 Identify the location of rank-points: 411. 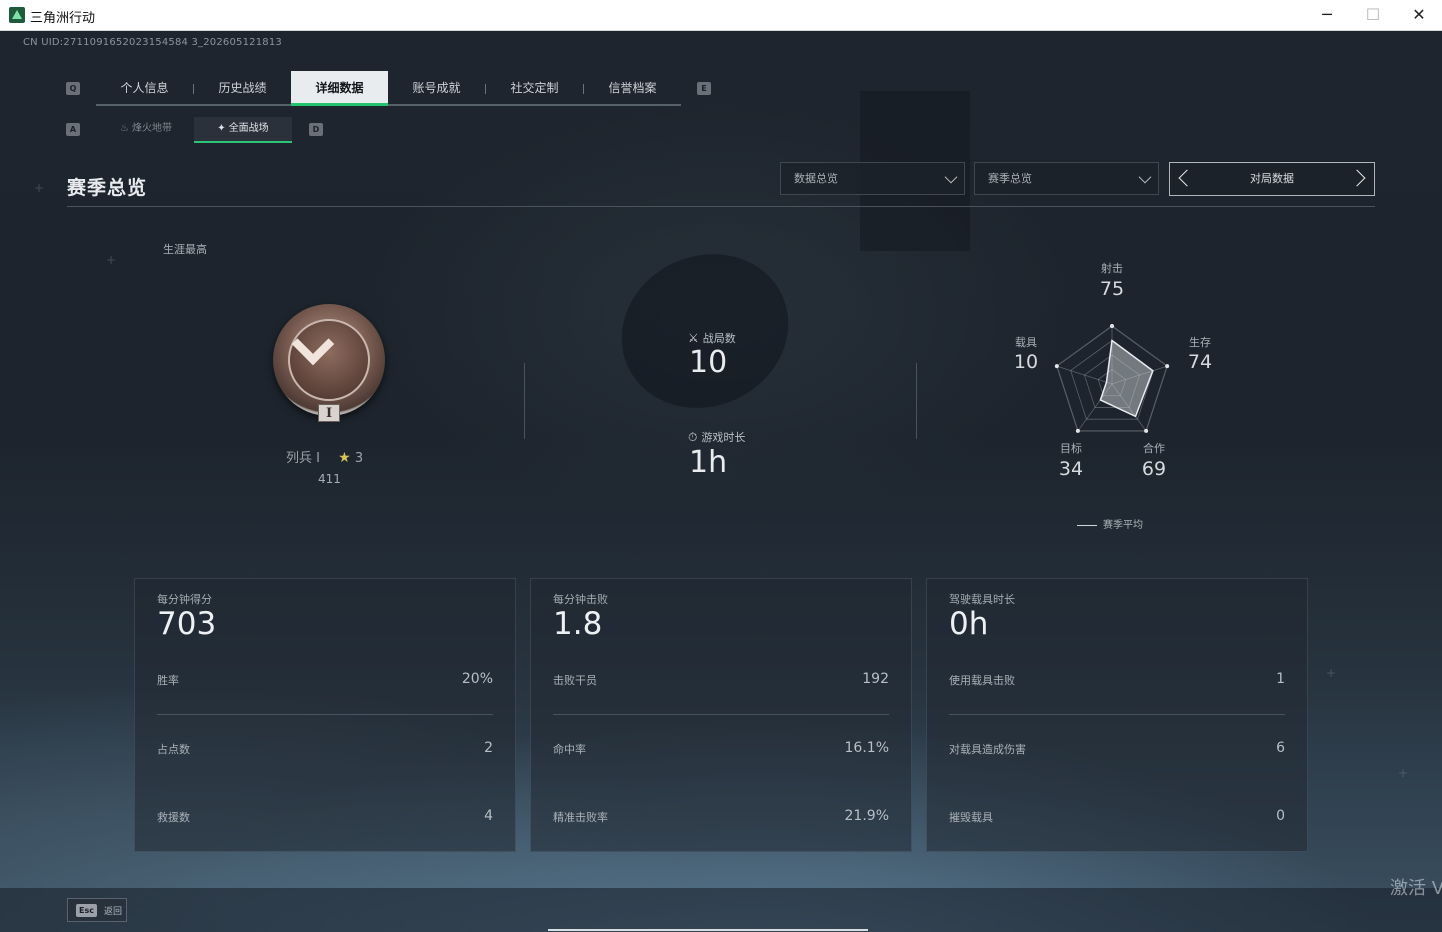
(329, 479).